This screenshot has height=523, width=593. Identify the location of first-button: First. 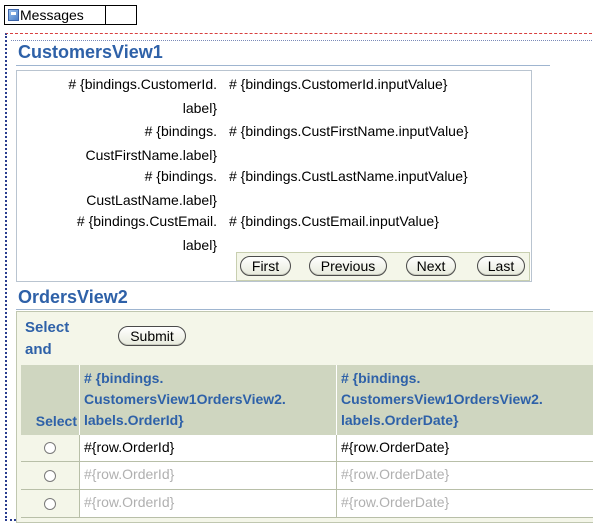
(265, 266).